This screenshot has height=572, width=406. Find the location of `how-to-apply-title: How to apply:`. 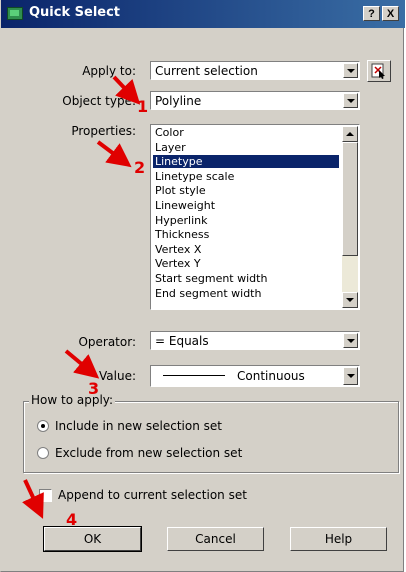

how-to-apply-title: How to apply: is located at coordinates (72, 400).